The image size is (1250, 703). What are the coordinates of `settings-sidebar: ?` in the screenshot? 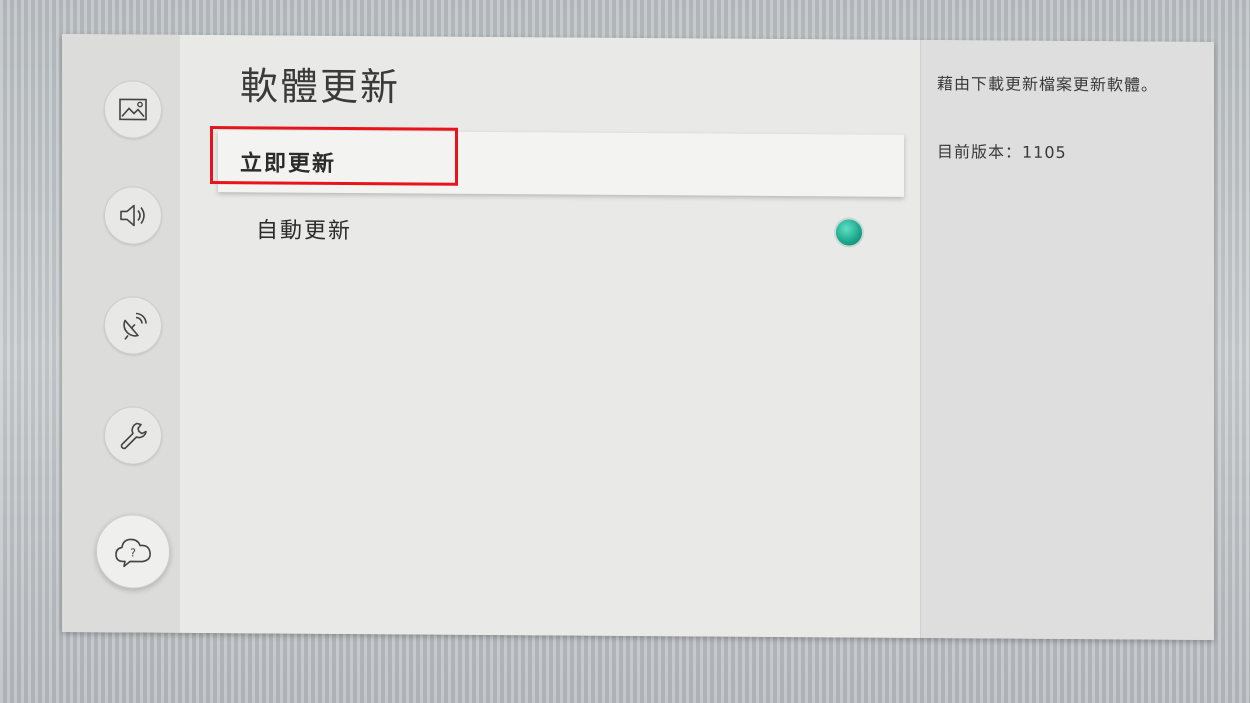 It's located at (121, 333).